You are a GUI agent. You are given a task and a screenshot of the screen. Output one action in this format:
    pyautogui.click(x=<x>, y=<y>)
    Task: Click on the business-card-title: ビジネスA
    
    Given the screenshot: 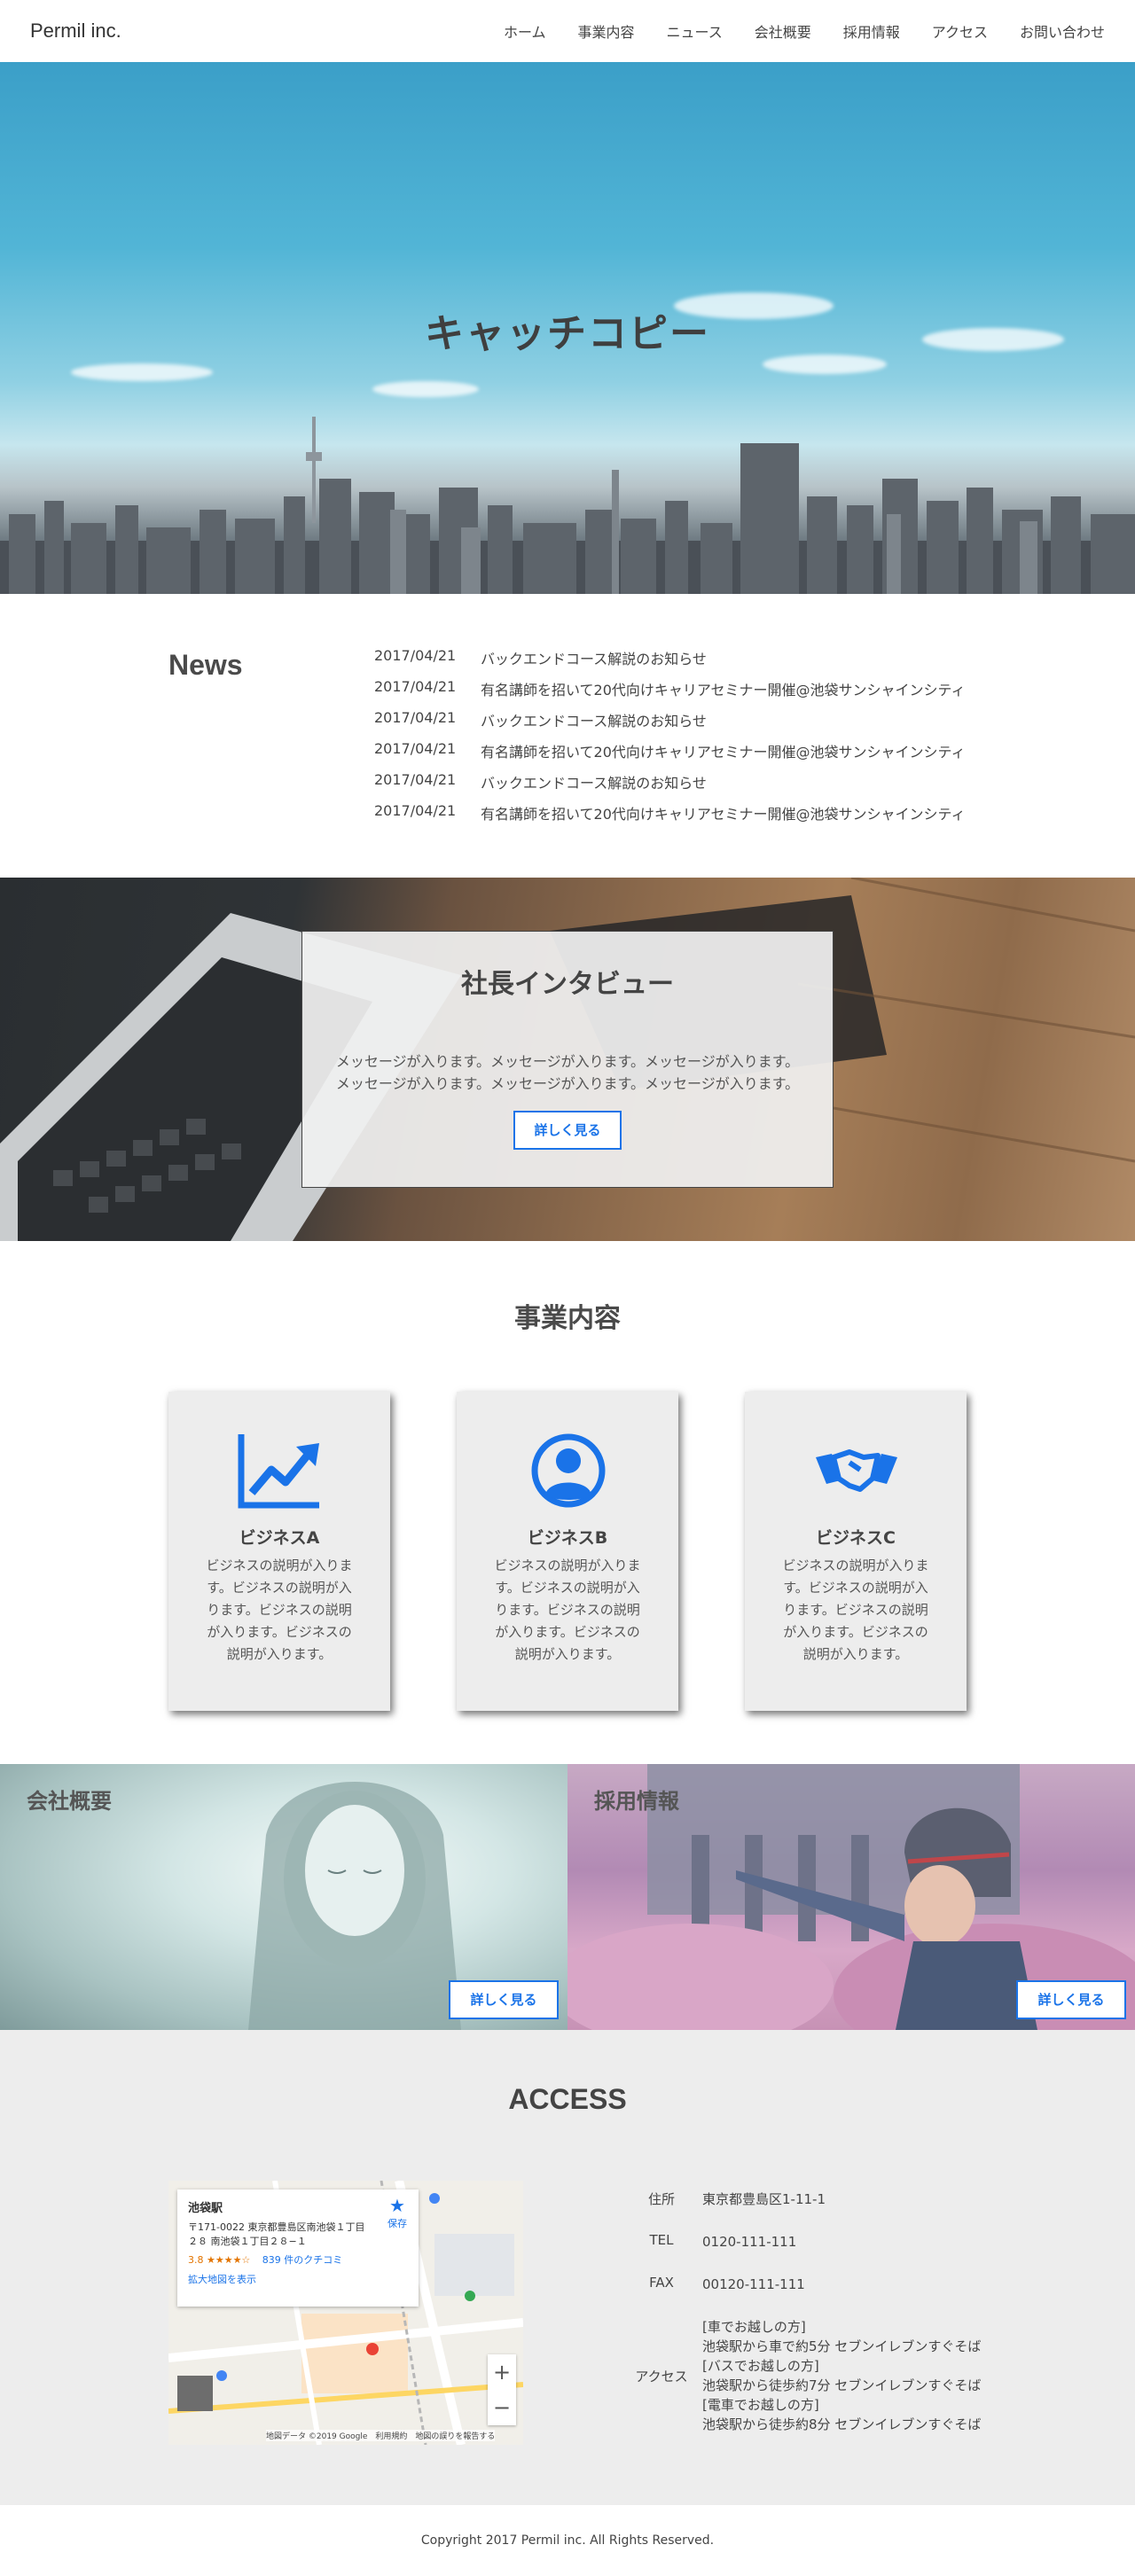 What is the action you would take?
    pyautogui.click(x=280, y=1538)
    